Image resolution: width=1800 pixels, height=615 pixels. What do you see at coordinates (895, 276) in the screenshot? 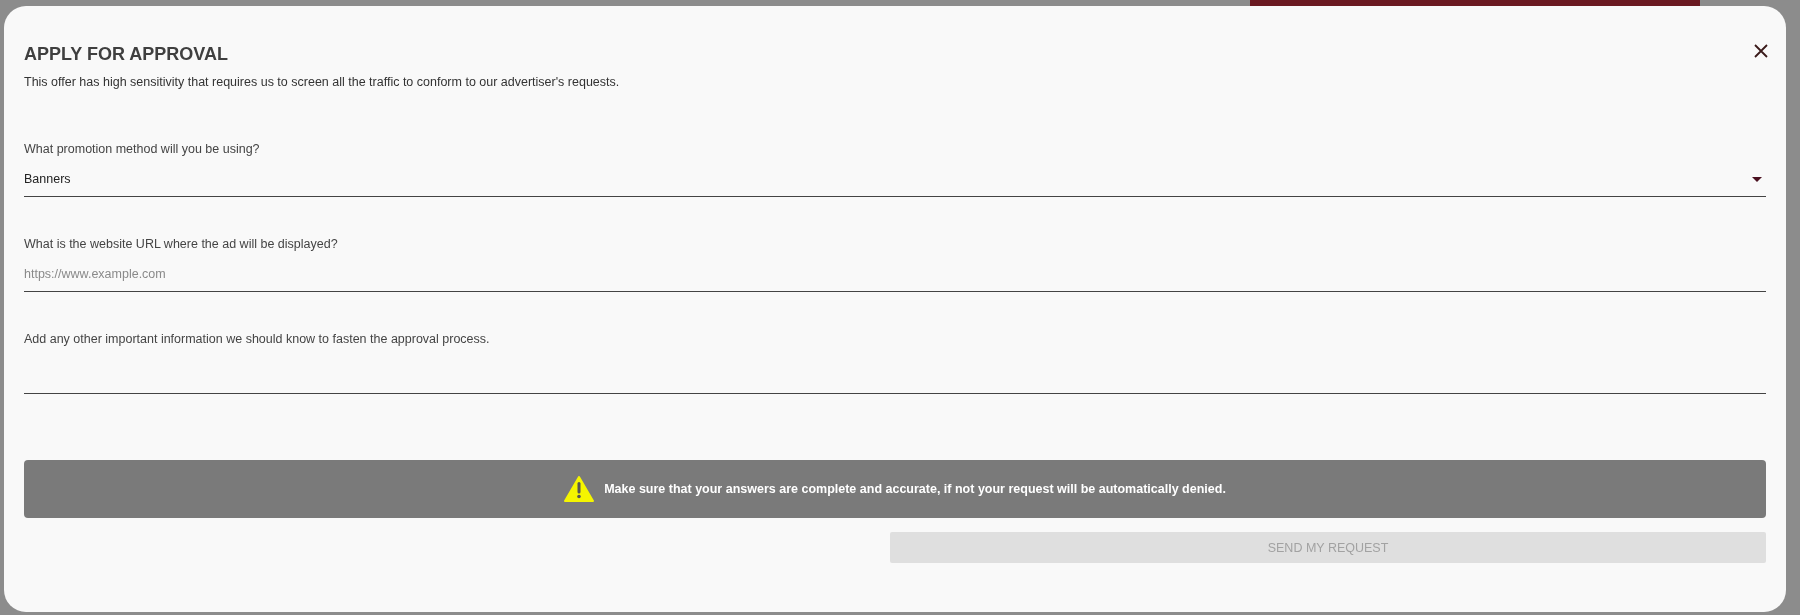
I see `input-field: https://www.example.com` at bounding box center [895, 276].